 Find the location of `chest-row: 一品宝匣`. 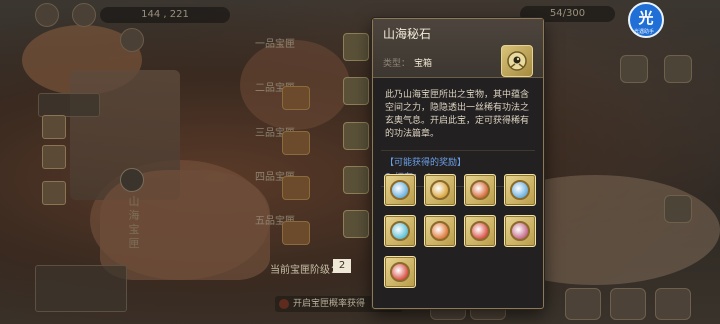

chest-row: 一品宝匣 is located at coordinates (312, 48).